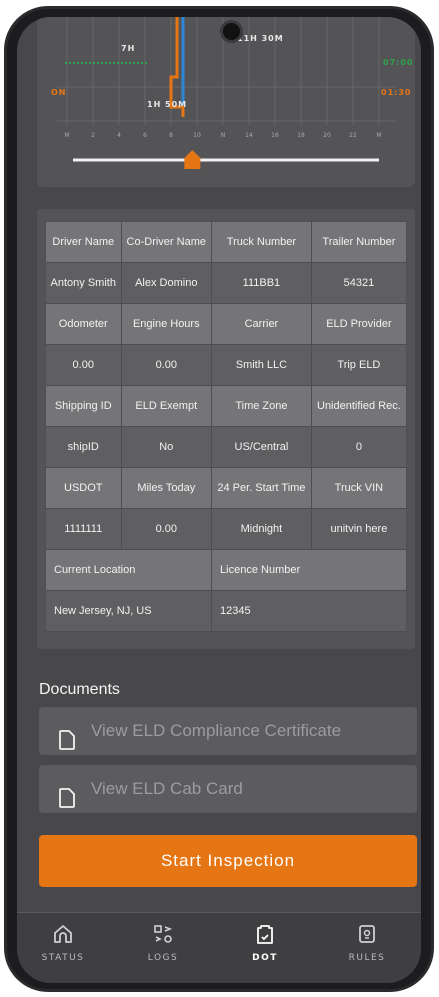 This screenshot has height=997, width=439. What do you see at coordinates (359, 447) in the screenshot?
I see `val-unidentified-rec: 0` at bounding box center [359, 447].